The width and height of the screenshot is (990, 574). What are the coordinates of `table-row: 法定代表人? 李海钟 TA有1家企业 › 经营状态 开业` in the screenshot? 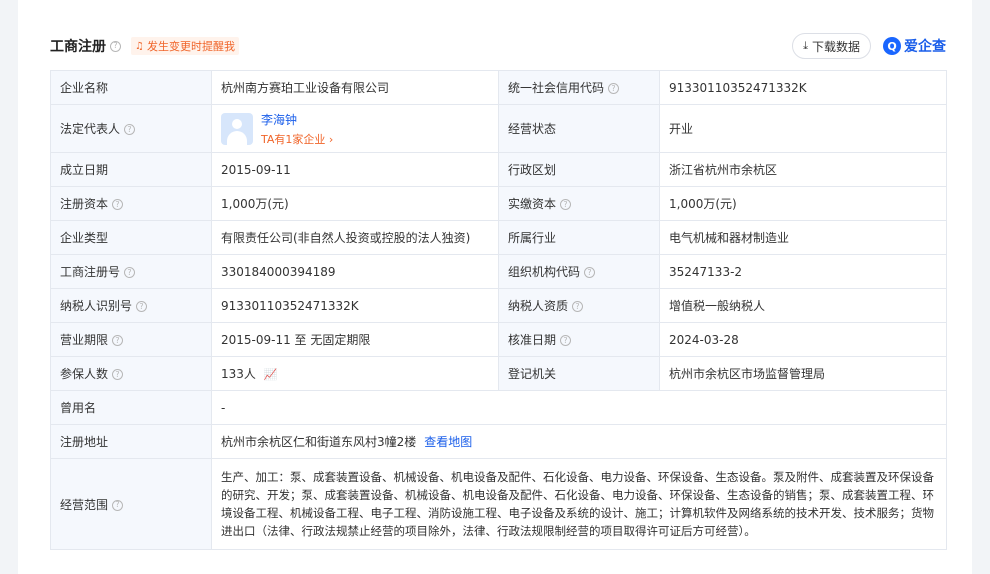 It's located at (498, 128).